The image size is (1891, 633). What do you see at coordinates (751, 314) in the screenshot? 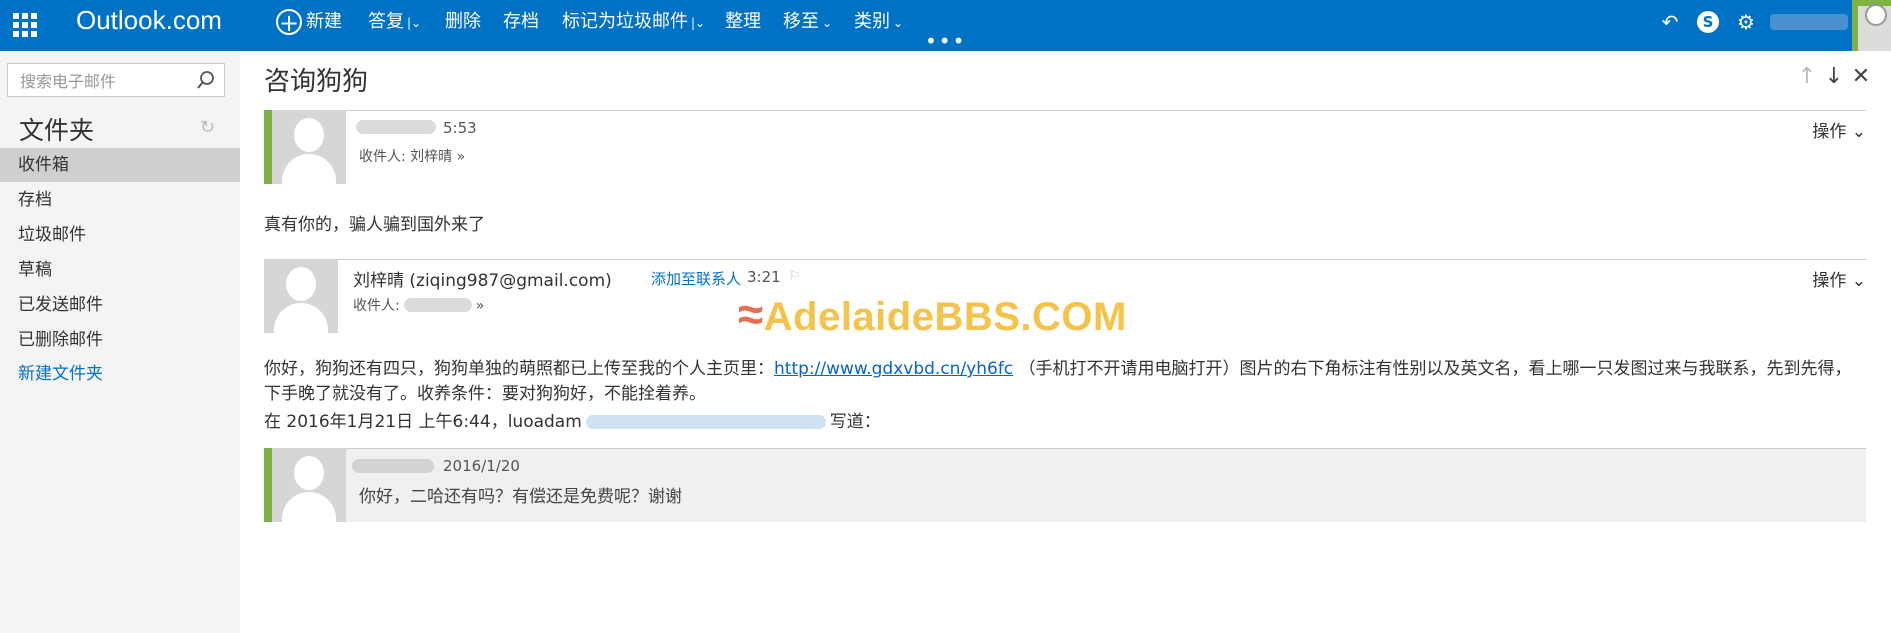
I see `logo-swirl-icon: ≈` at bounding box center [751, 314].